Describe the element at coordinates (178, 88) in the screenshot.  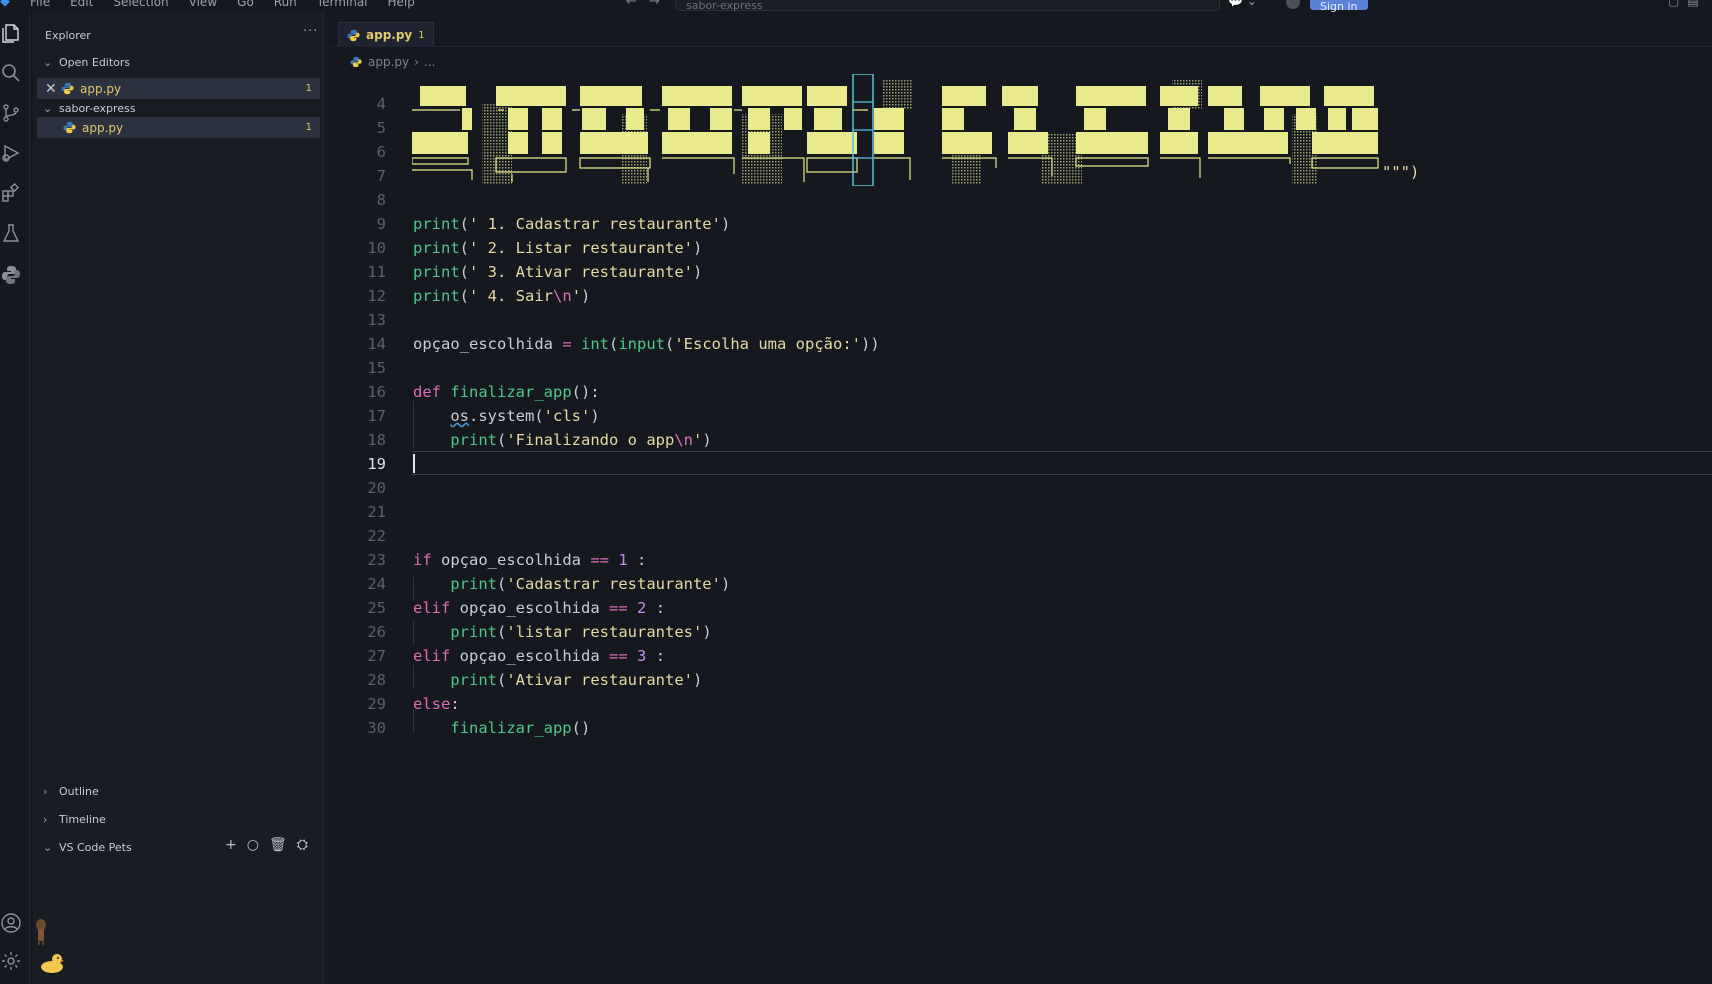
I see `open-editor-item: ✕ app.py 1` at that location.